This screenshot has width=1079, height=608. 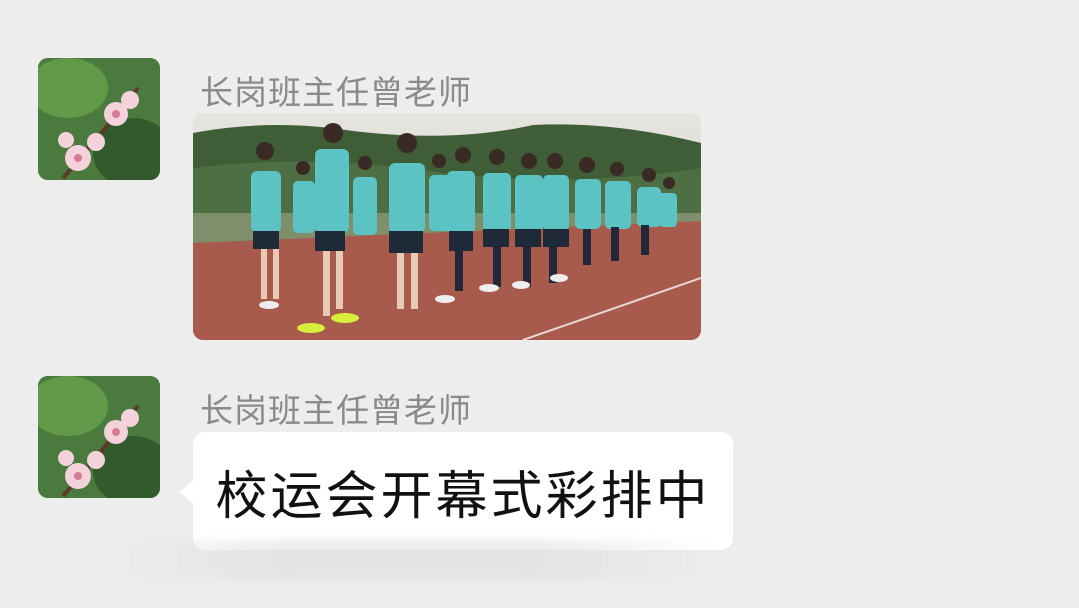 I want to click on message-text: 校运会开幕式彩排中, so click(x=463, y=496).